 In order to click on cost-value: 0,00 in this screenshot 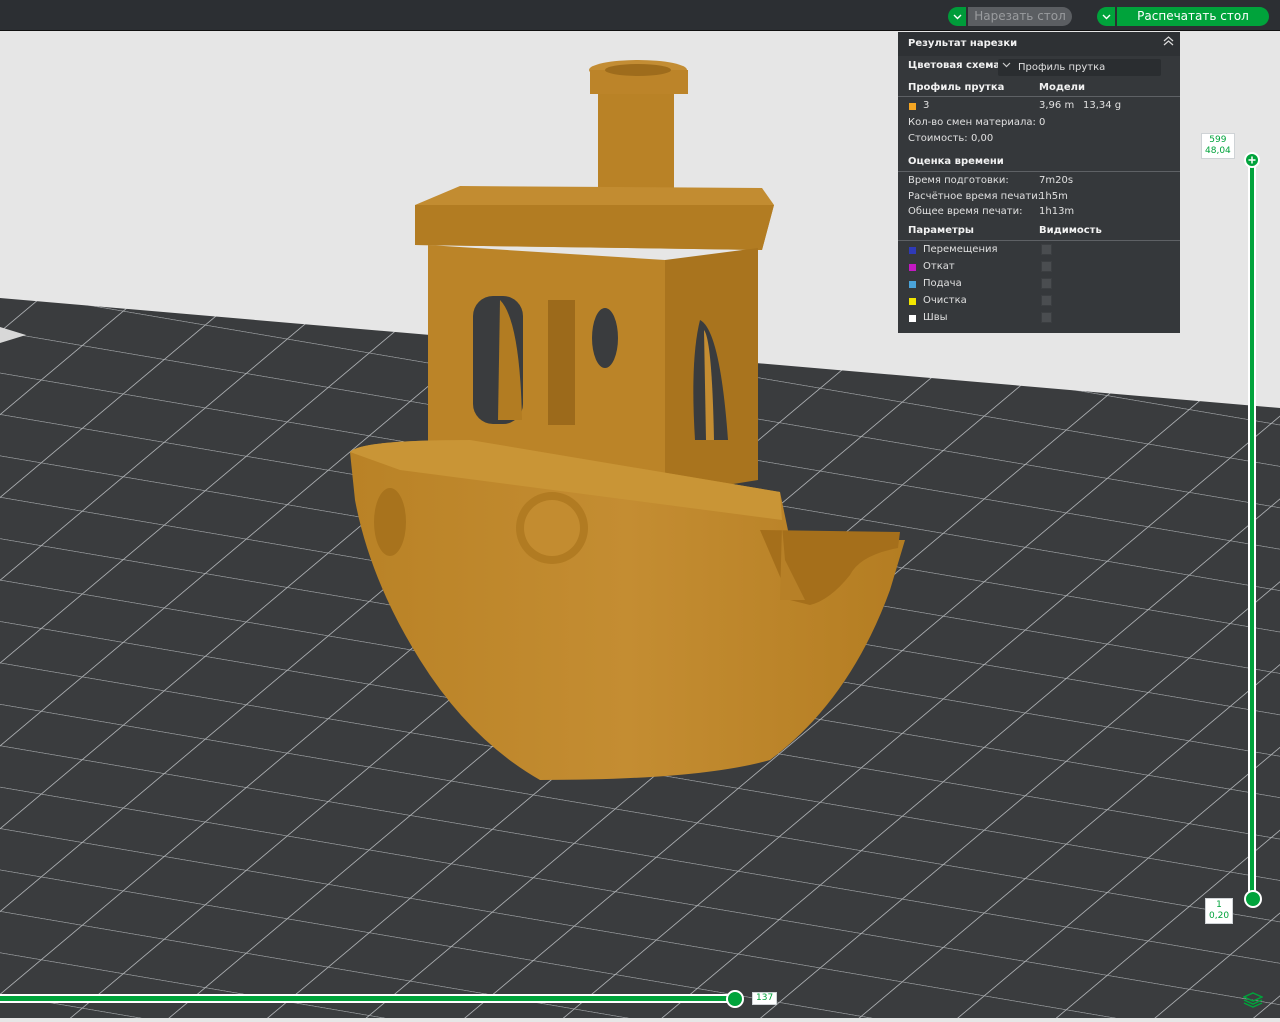, I will do `click(982, 138)`.